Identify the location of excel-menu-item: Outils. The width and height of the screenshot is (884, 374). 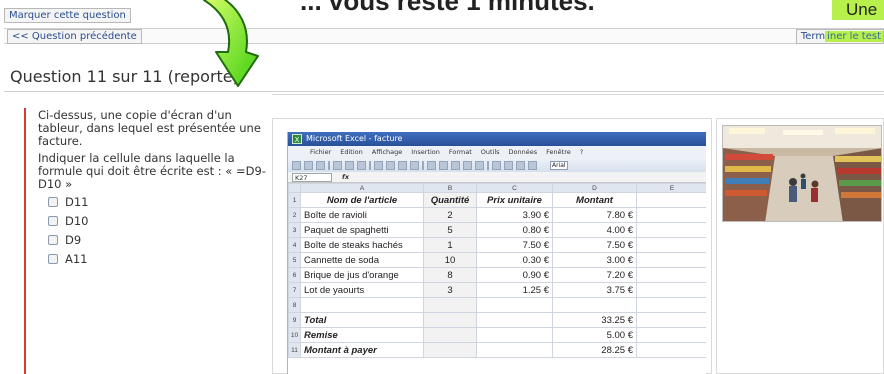
(490, 152).